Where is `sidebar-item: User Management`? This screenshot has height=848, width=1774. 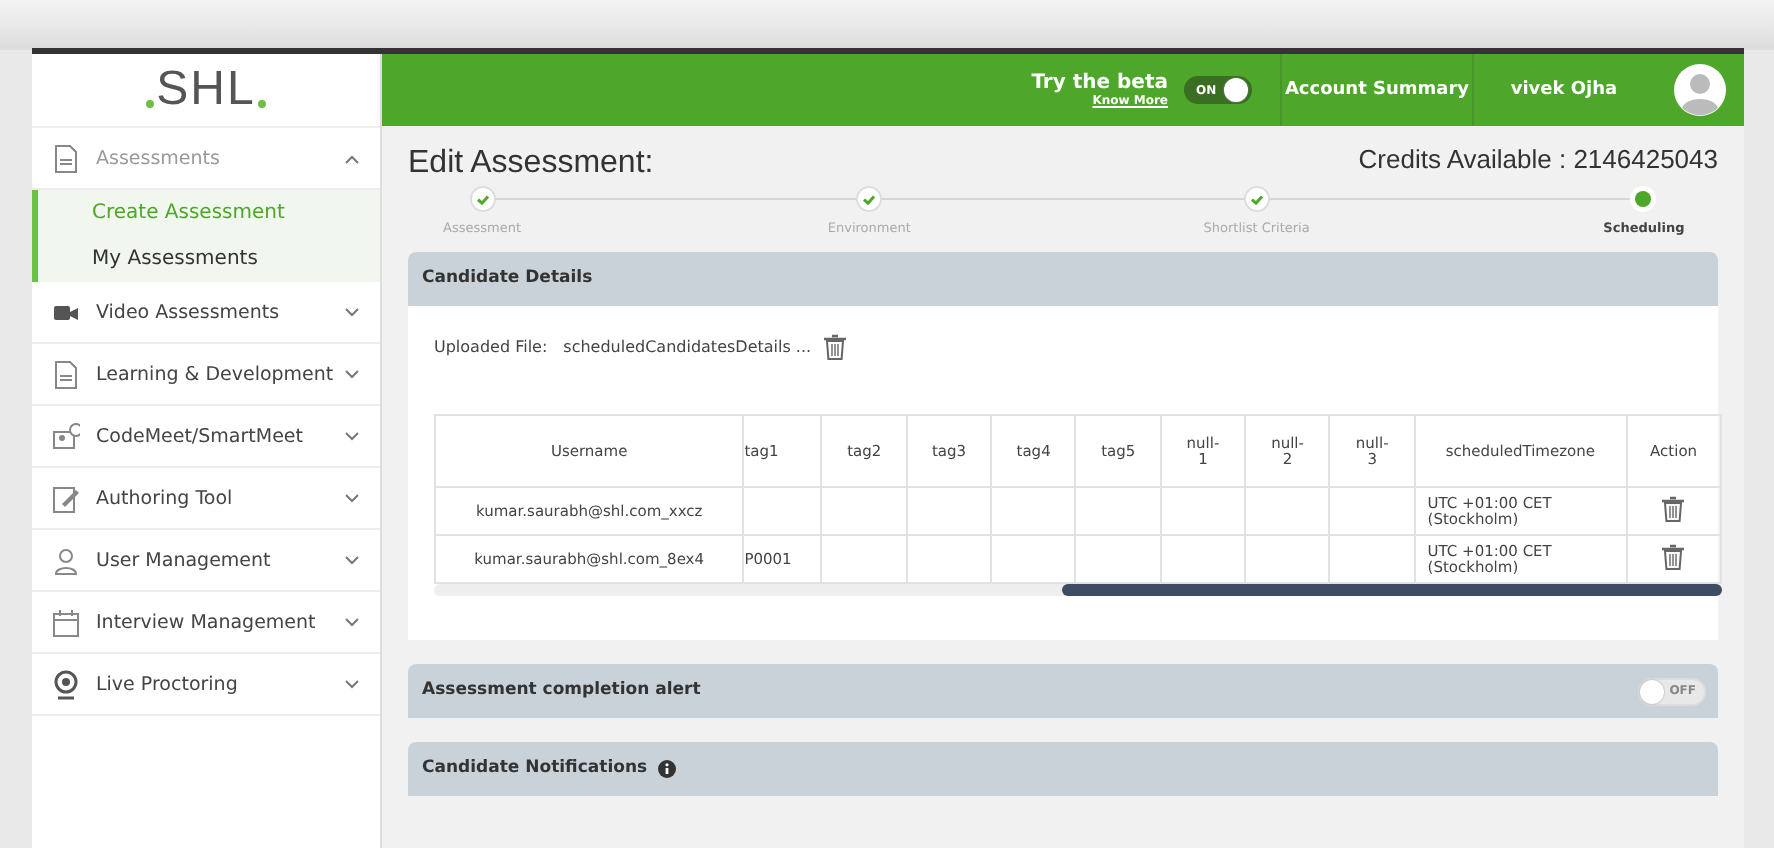
sidebar-item: User Management is located at coordinates (206, 561).